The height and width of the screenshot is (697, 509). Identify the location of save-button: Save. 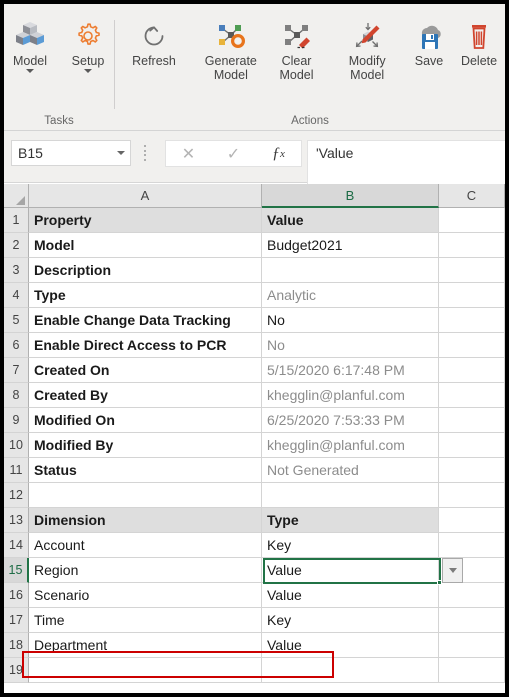
(429, 43).